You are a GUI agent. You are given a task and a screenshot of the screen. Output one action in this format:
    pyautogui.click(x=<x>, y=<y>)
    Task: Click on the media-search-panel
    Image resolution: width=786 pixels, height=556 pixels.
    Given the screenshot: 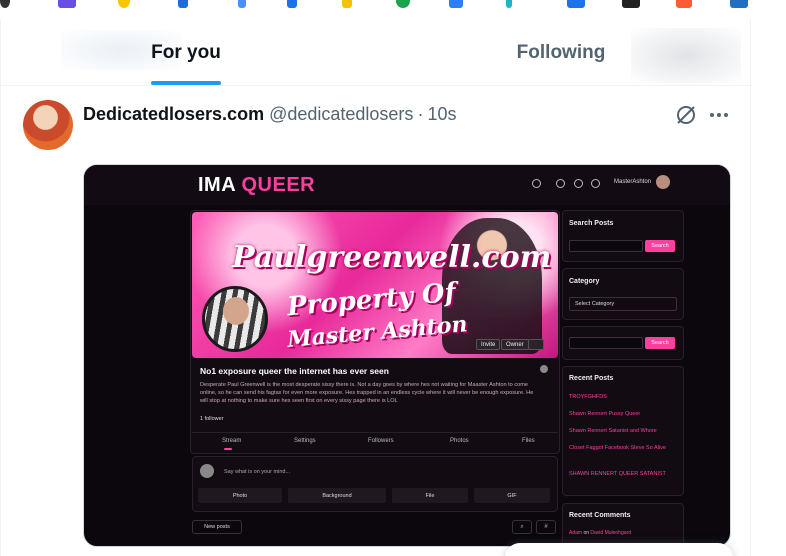 What is the action you would take?
    pyautogui.click(x=623, y=236)
    